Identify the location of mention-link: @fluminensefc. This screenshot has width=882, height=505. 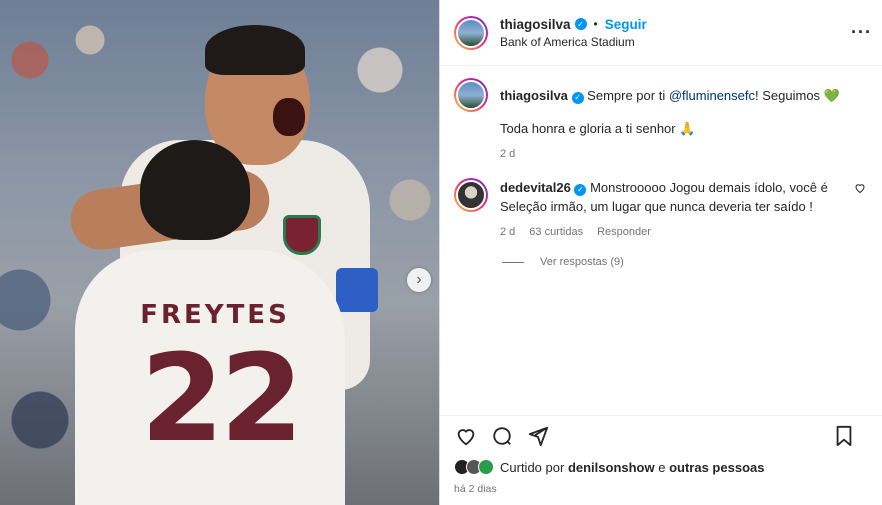
(712, 95).